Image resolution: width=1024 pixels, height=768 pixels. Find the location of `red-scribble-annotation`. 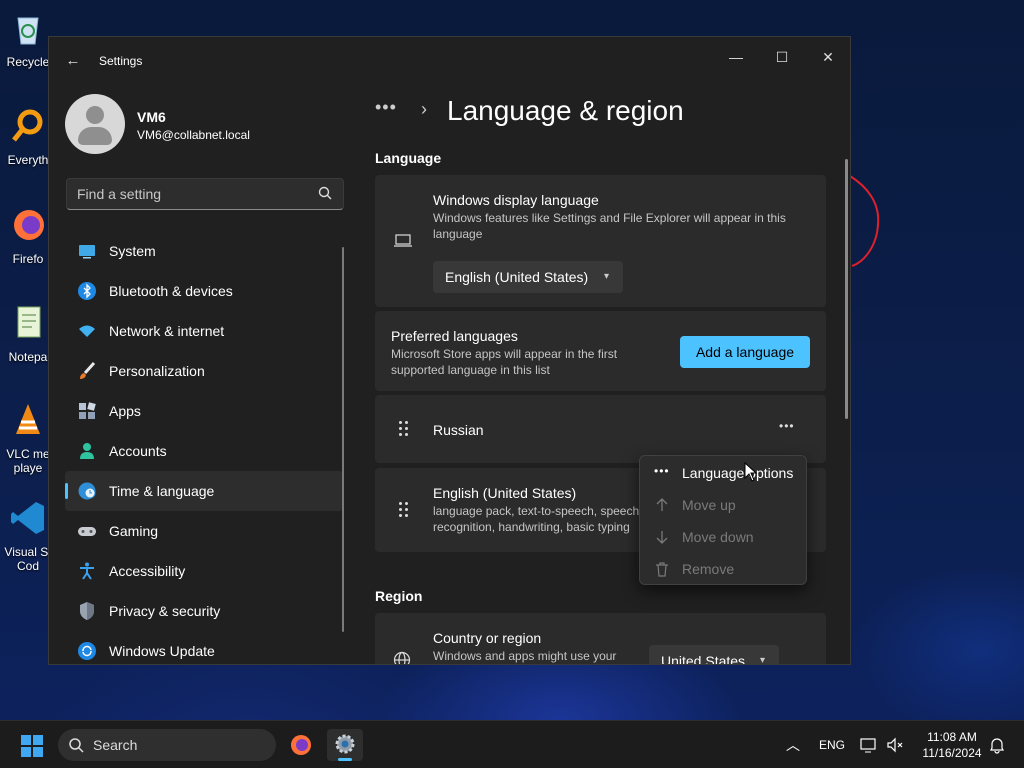

red-scribble-annotation is located at coordinates (864, 221).